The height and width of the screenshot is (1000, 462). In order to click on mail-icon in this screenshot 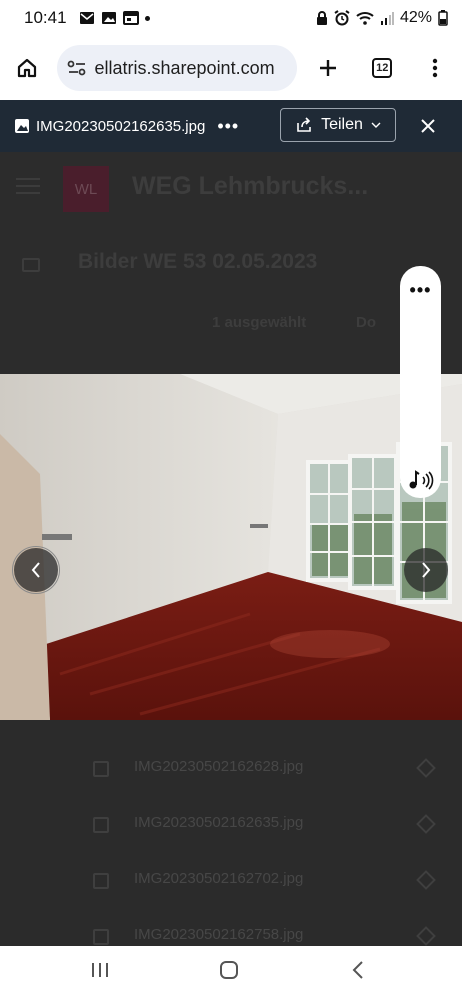, I will do `click(86, 18)`.